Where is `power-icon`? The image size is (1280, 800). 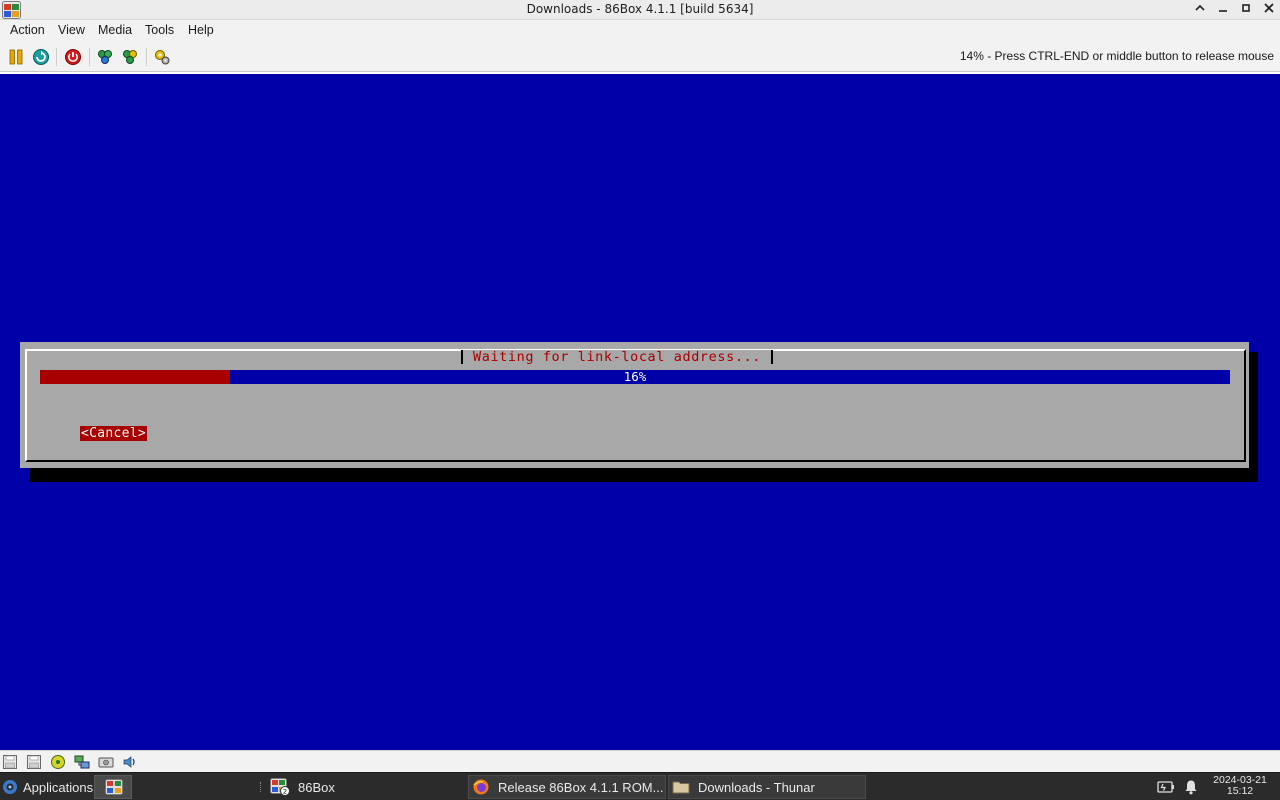 power-icon is located at coordinates (73, 57).